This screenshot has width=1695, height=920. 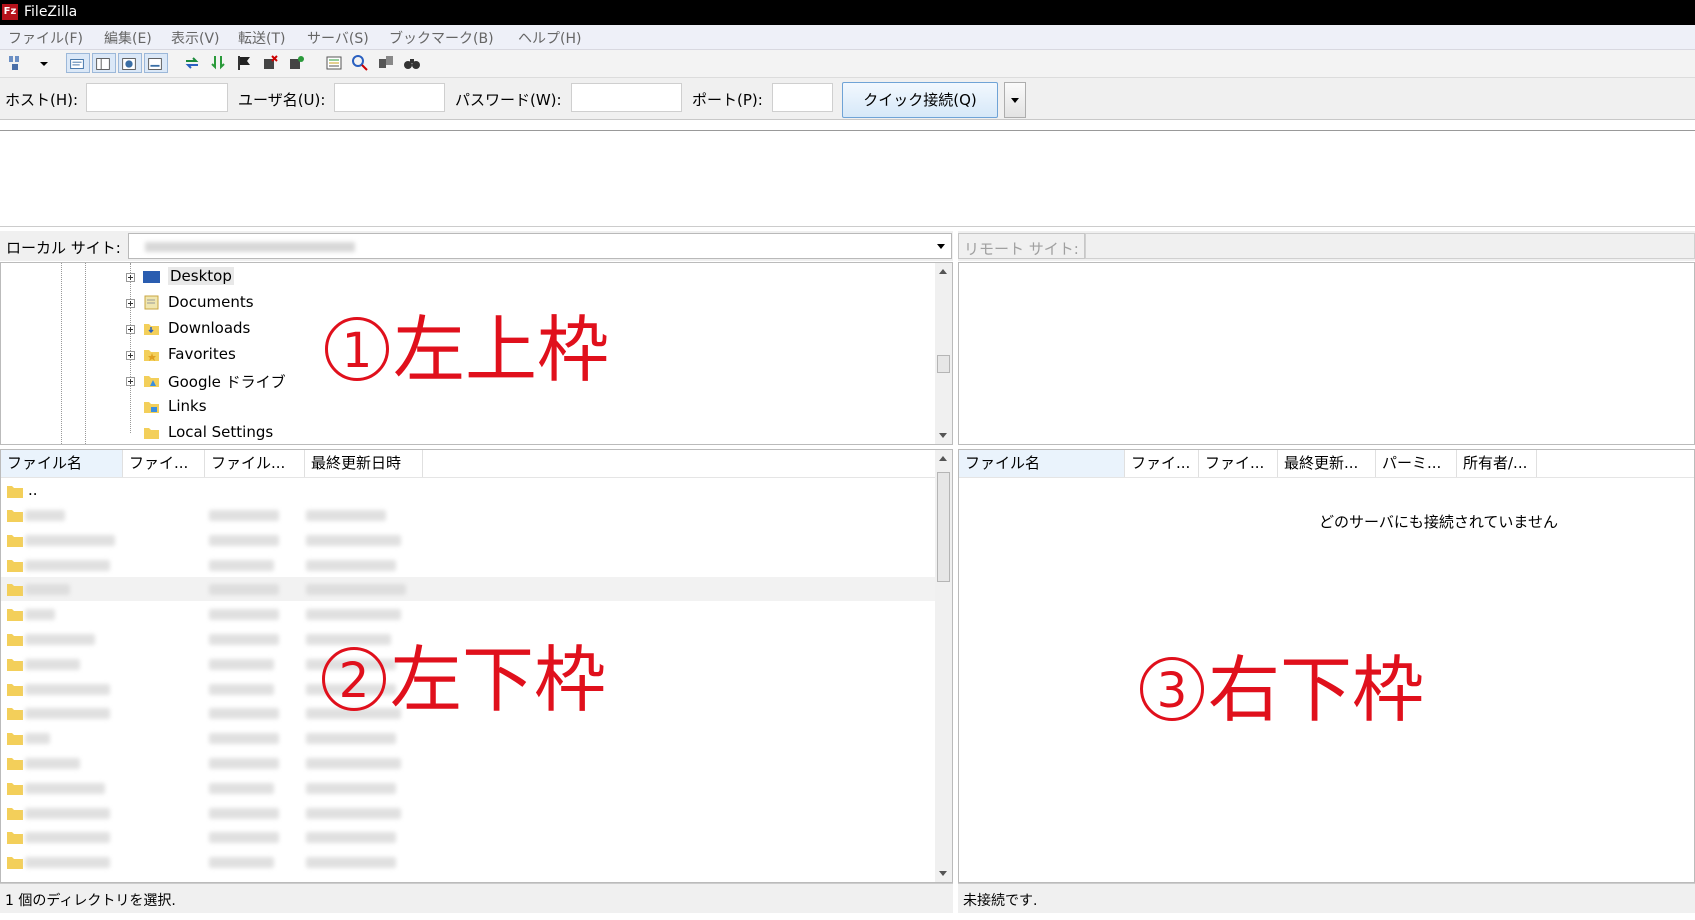 What do you see at coordinates (130, 63) in the screenshot?
I see `toggle-remote-tree-icon` at bounding box center [130, 63].